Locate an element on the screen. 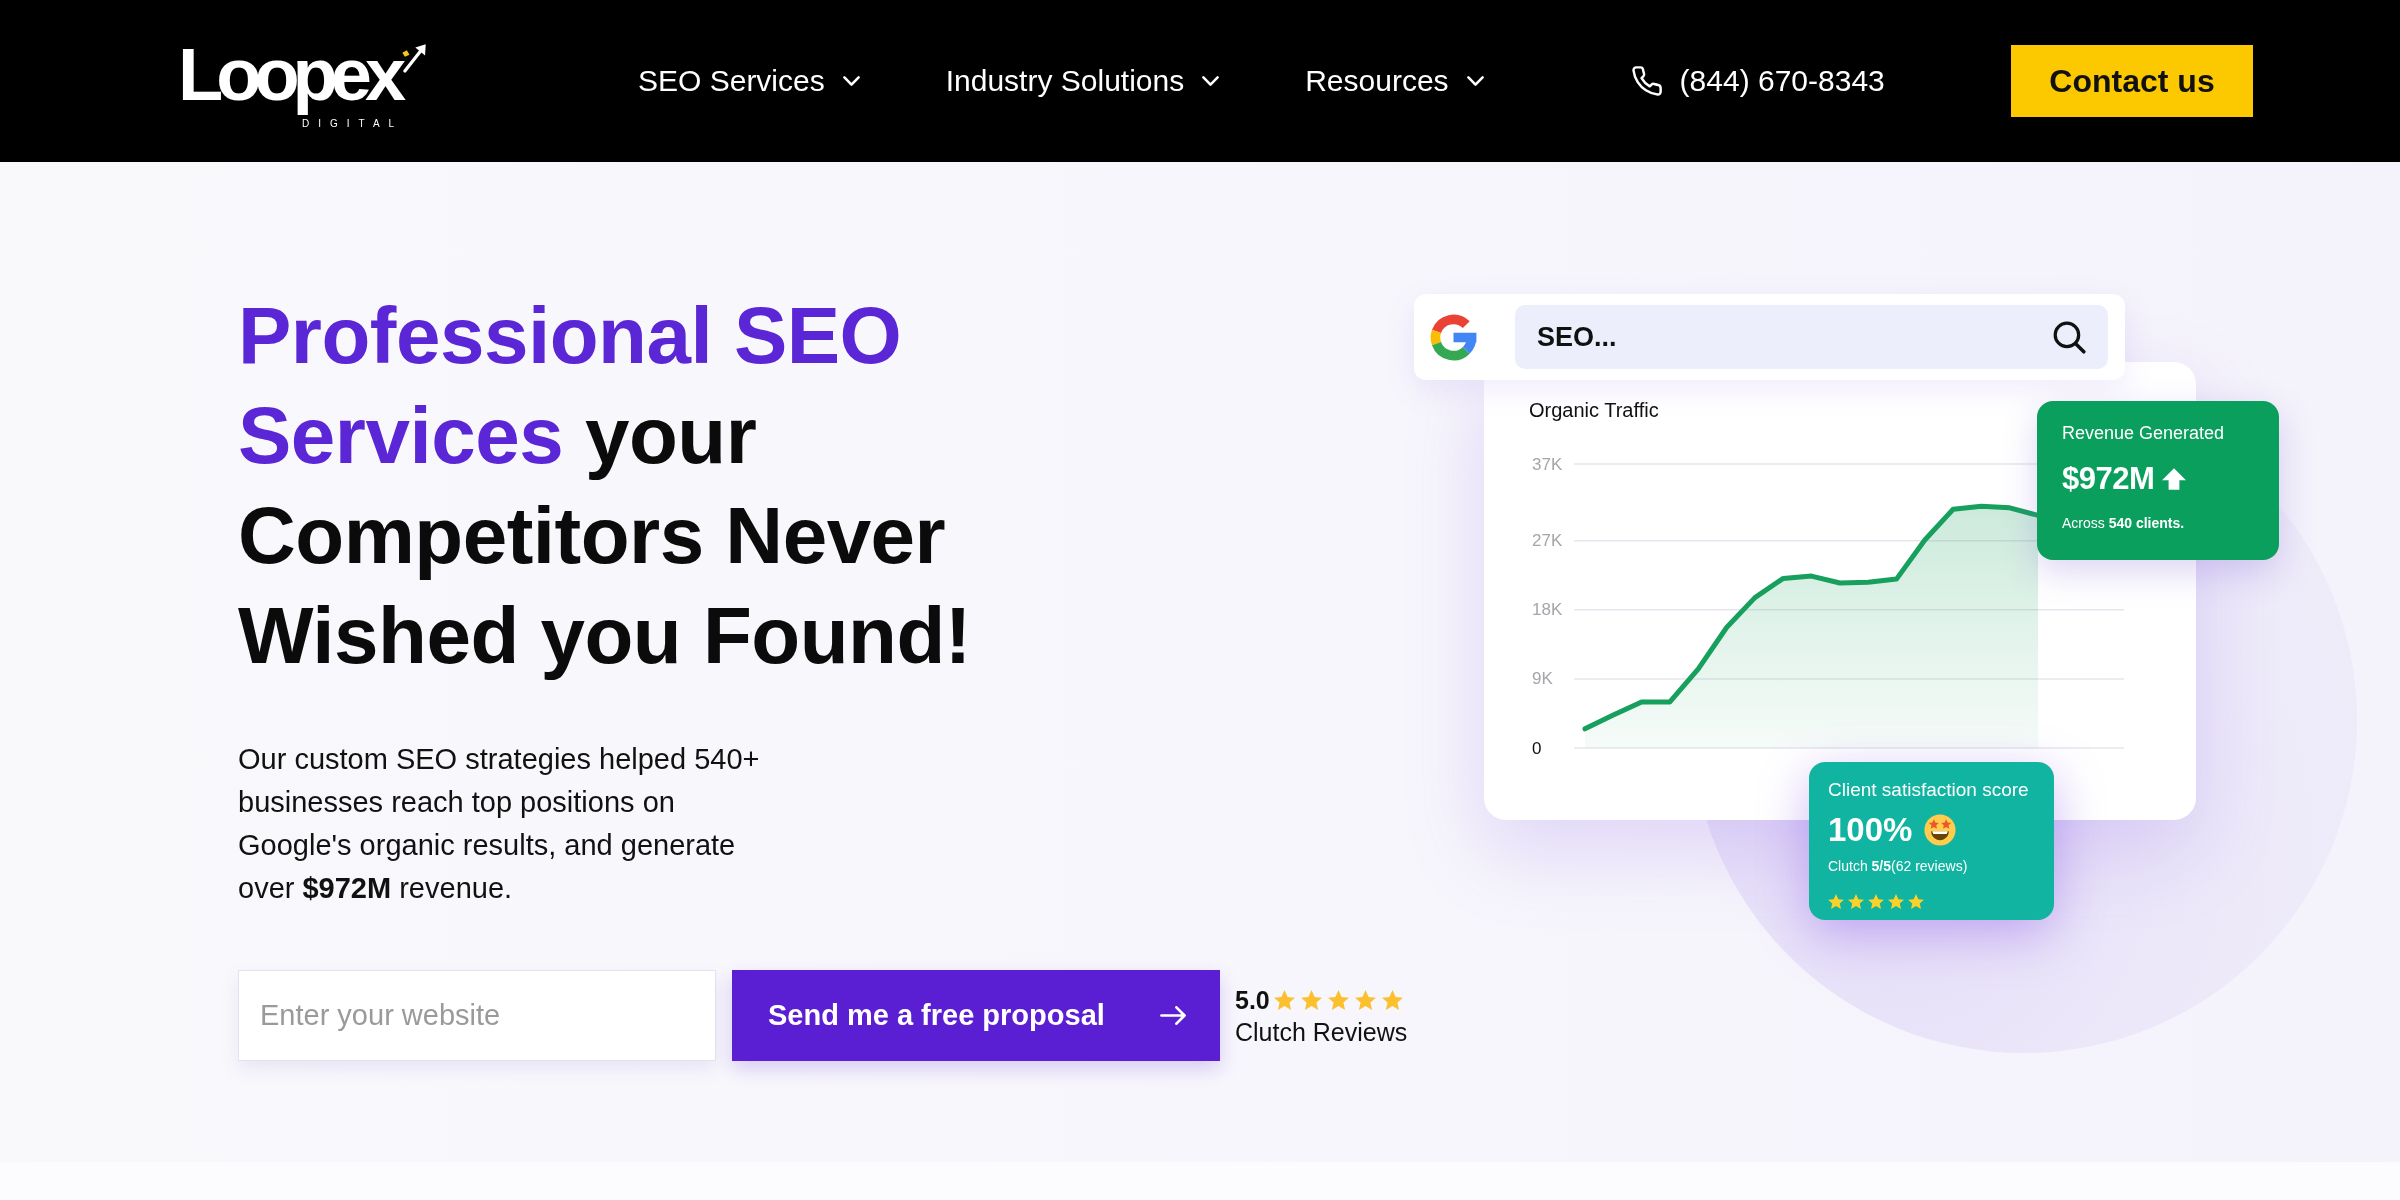 This screenshot has width=2400, height=1200. phone-link: (844) 670-8343 is located at coordinates (1758, 81).